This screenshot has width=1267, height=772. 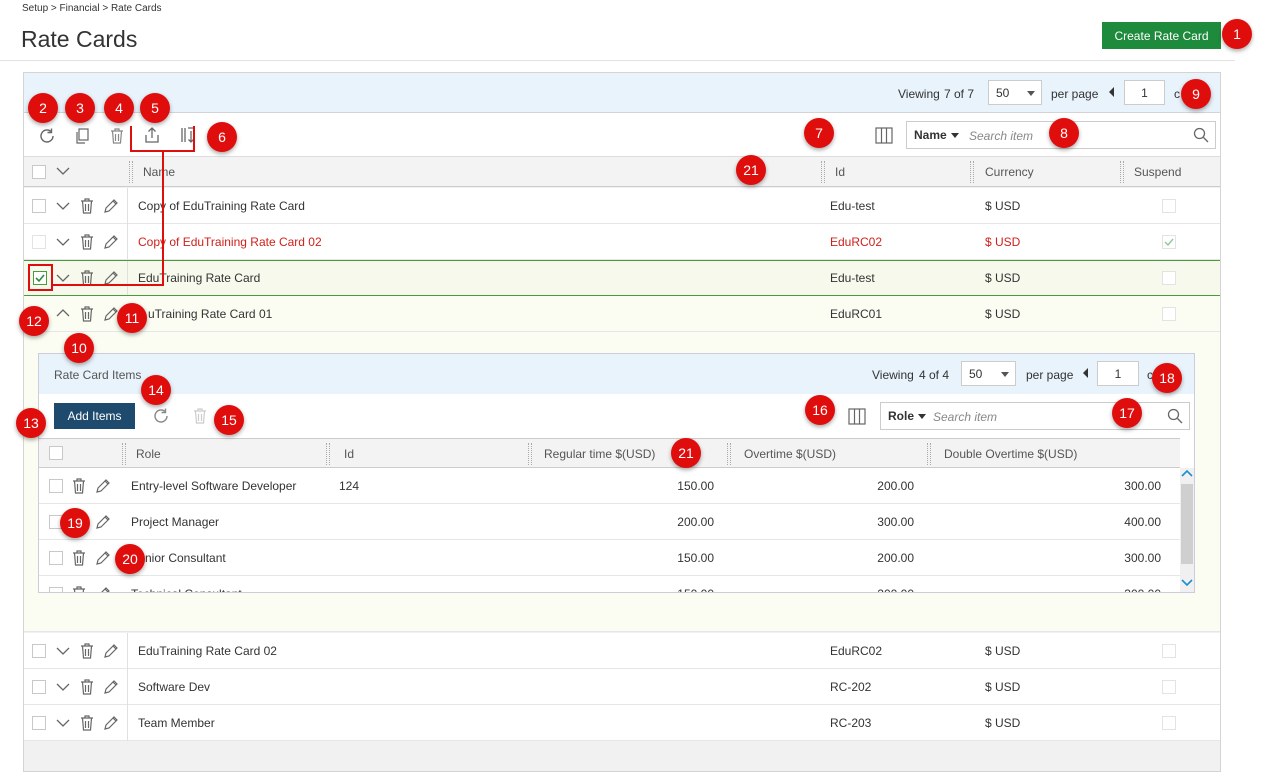 I want to click on add-items-button: Add Items, so click(x=94, y=416).